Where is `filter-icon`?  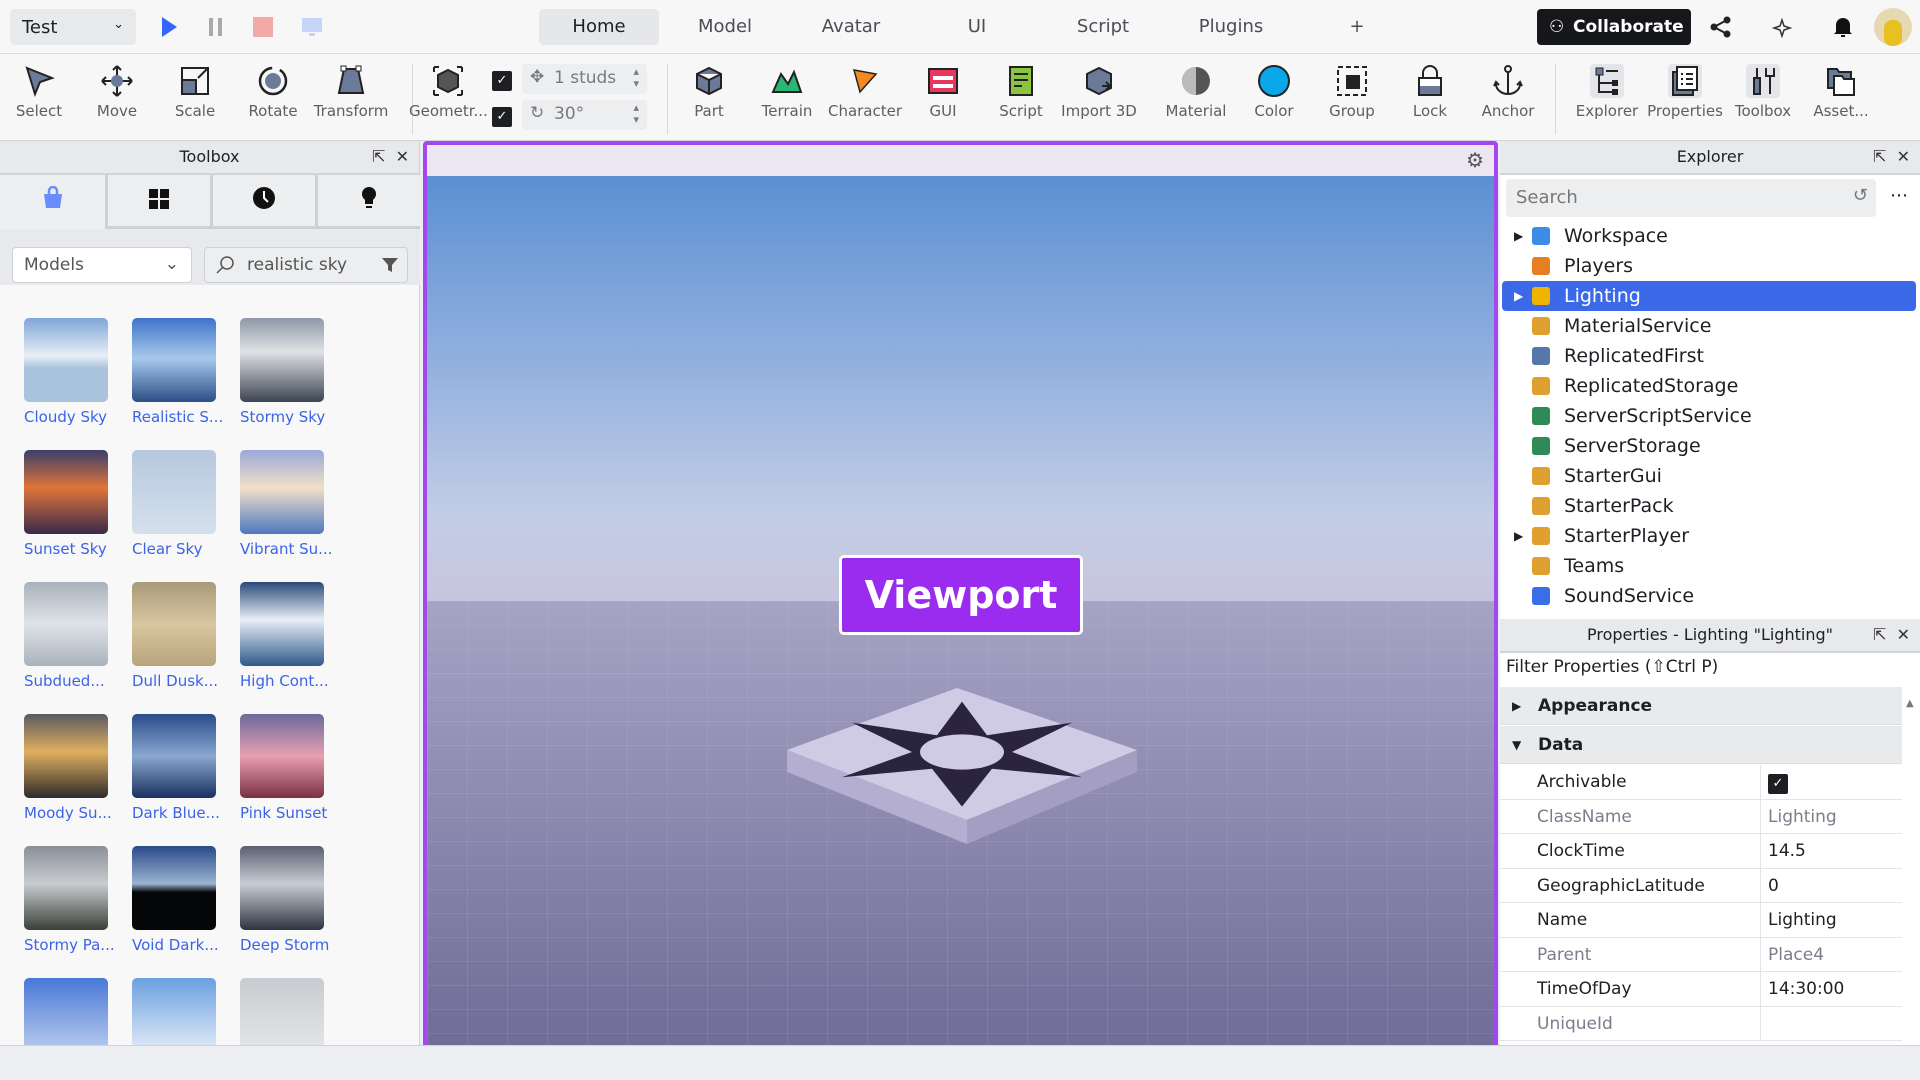 filter-icon is located at coordinates (390, 265).